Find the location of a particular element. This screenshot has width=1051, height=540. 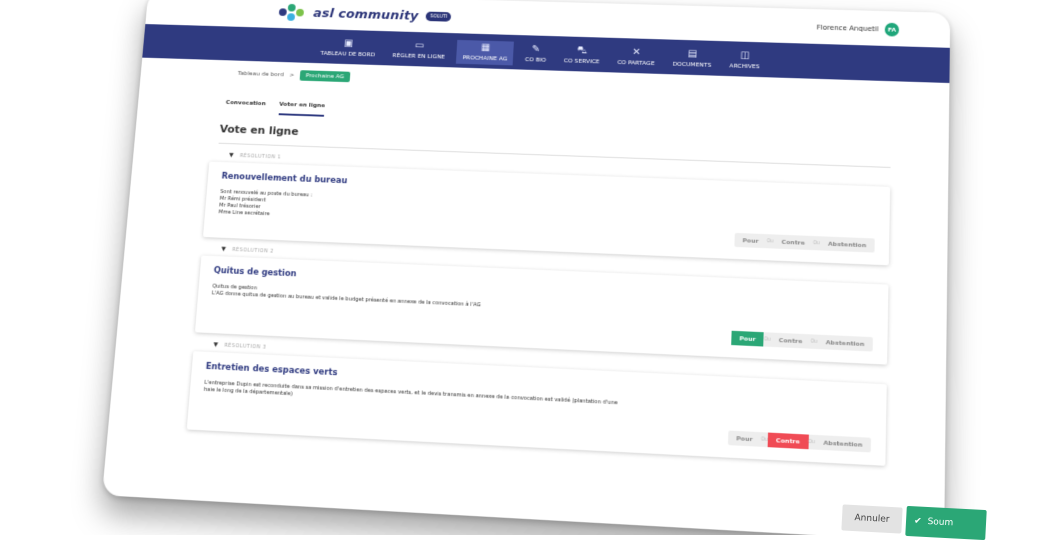

nav-label: CO SERVICE is located at coordinates (582, 61).